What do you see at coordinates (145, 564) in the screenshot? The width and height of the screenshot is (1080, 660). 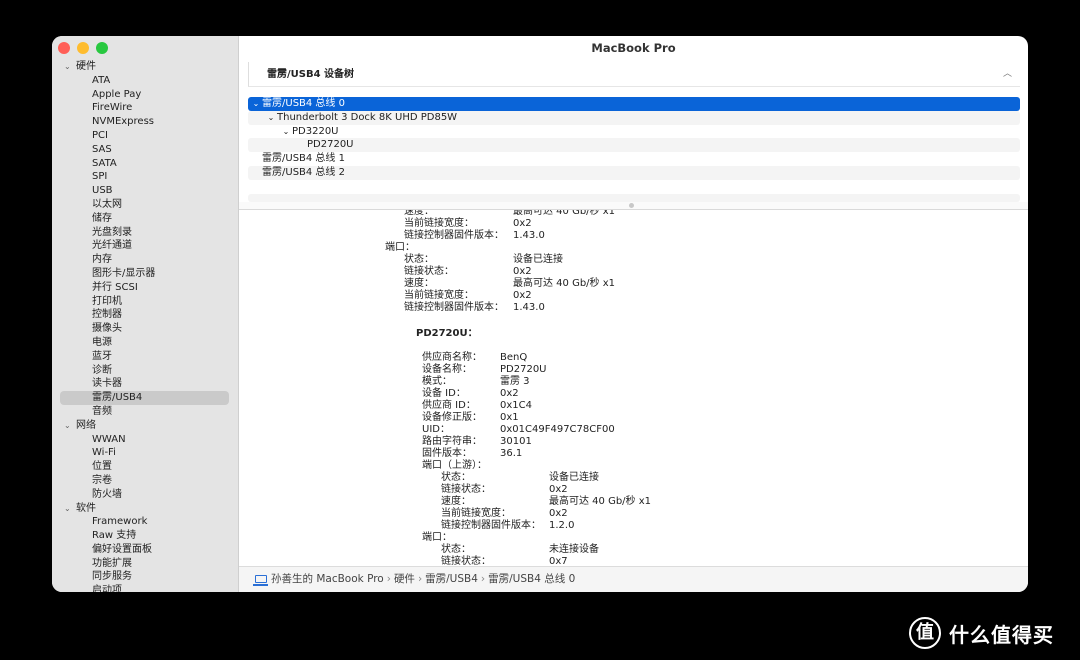 I see `sidebar-item: 功能扩展` at bounding box center [145, 564].